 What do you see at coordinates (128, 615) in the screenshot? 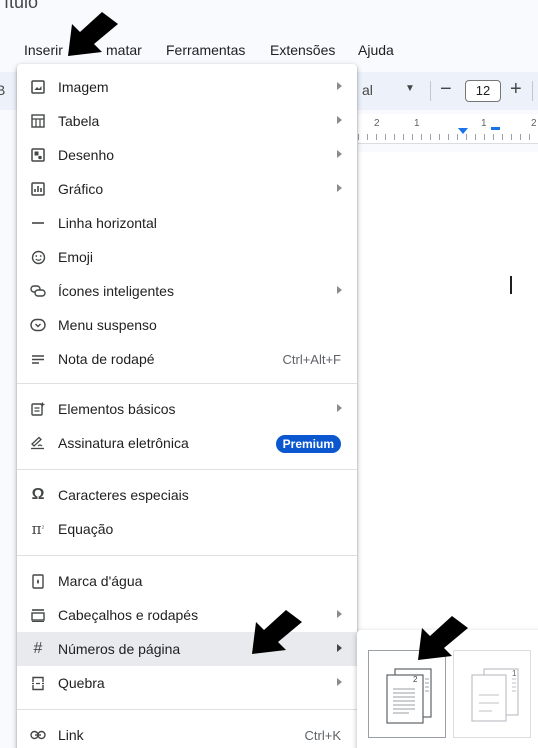
I see `menu-item-label: Cabeçalhos e rodapés` at bounding box center [128, 615].